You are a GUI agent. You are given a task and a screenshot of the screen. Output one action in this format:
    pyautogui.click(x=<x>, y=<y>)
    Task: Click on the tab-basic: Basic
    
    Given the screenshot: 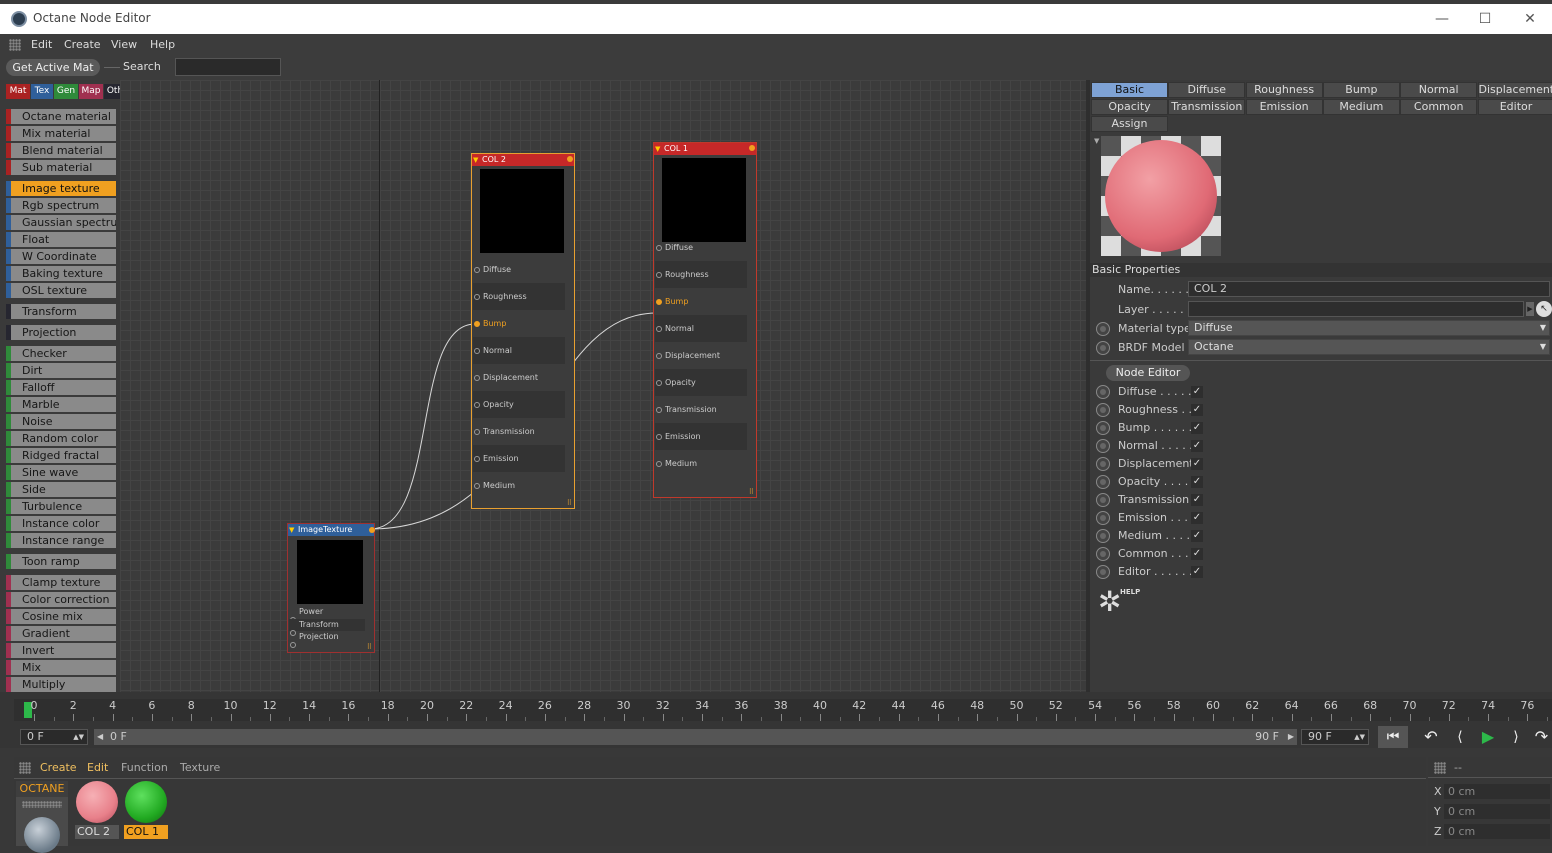 What is the action you would take?
    pyautogui.click(x=1129, y=90)
    